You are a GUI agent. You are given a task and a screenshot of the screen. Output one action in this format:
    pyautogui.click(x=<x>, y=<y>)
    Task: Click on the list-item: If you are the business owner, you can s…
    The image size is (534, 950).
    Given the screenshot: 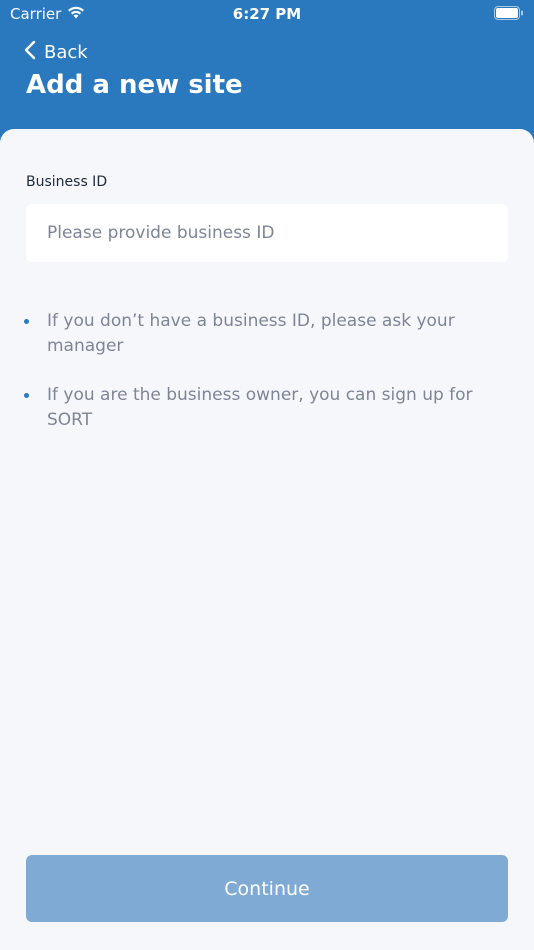 What is the action you would take?
    pyautogui.click(x=249, y=408)
    